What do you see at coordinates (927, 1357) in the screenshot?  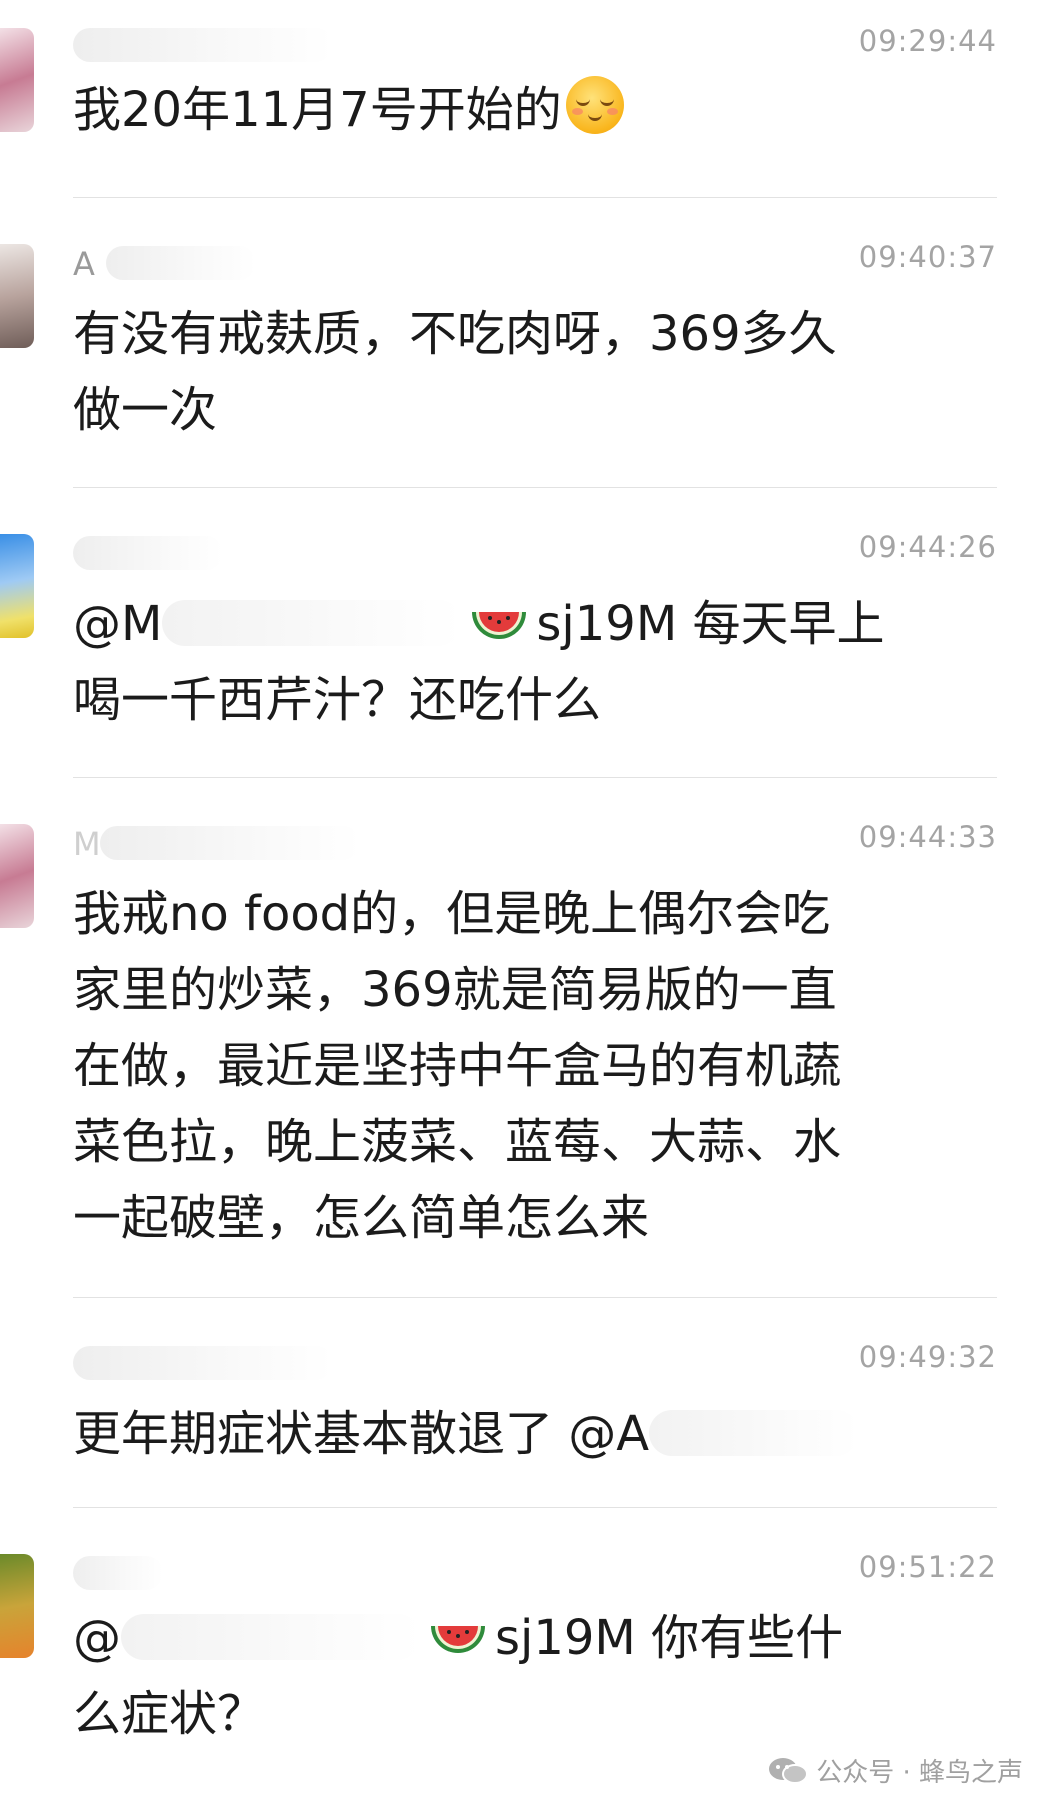 I see `message-timestamp: 09:49:32` at bounding box center [927, 1357].